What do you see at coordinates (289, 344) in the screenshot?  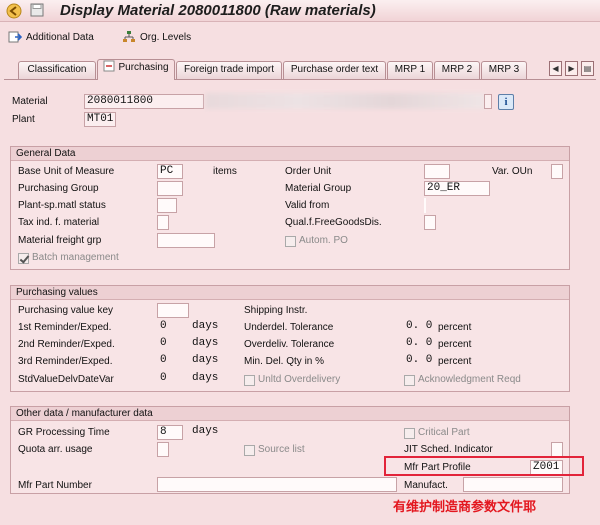 I see `overdel-tolerance-label: Overdeliv. Tolerance` at bounding box center [289, 344].